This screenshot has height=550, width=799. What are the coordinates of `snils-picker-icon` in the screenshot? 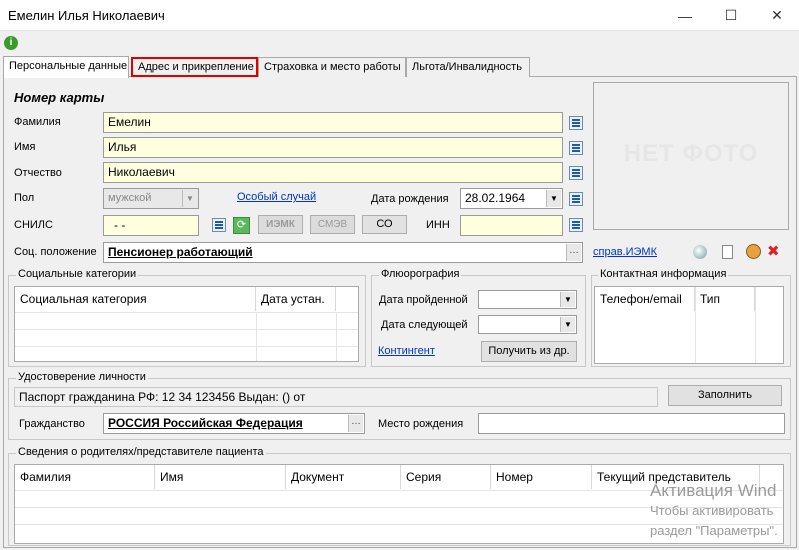 It's located at (219, 225).